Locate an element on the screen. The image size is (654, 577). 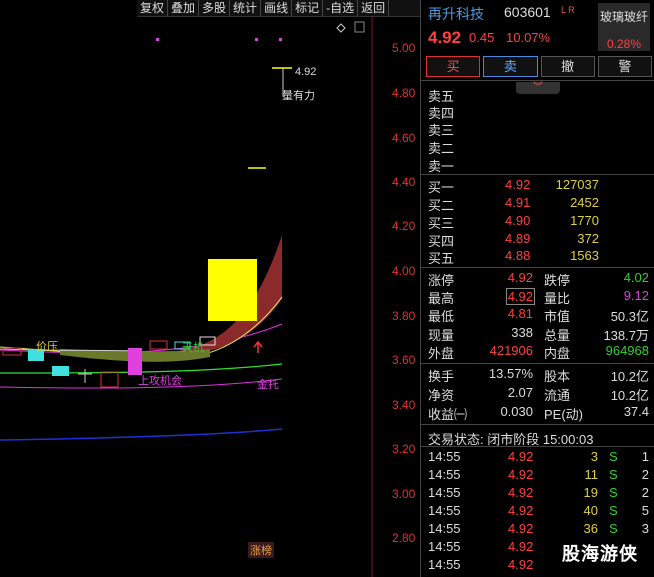
buy-level-row: 买三 4.90 1770 is located at coordinates (537, 222).